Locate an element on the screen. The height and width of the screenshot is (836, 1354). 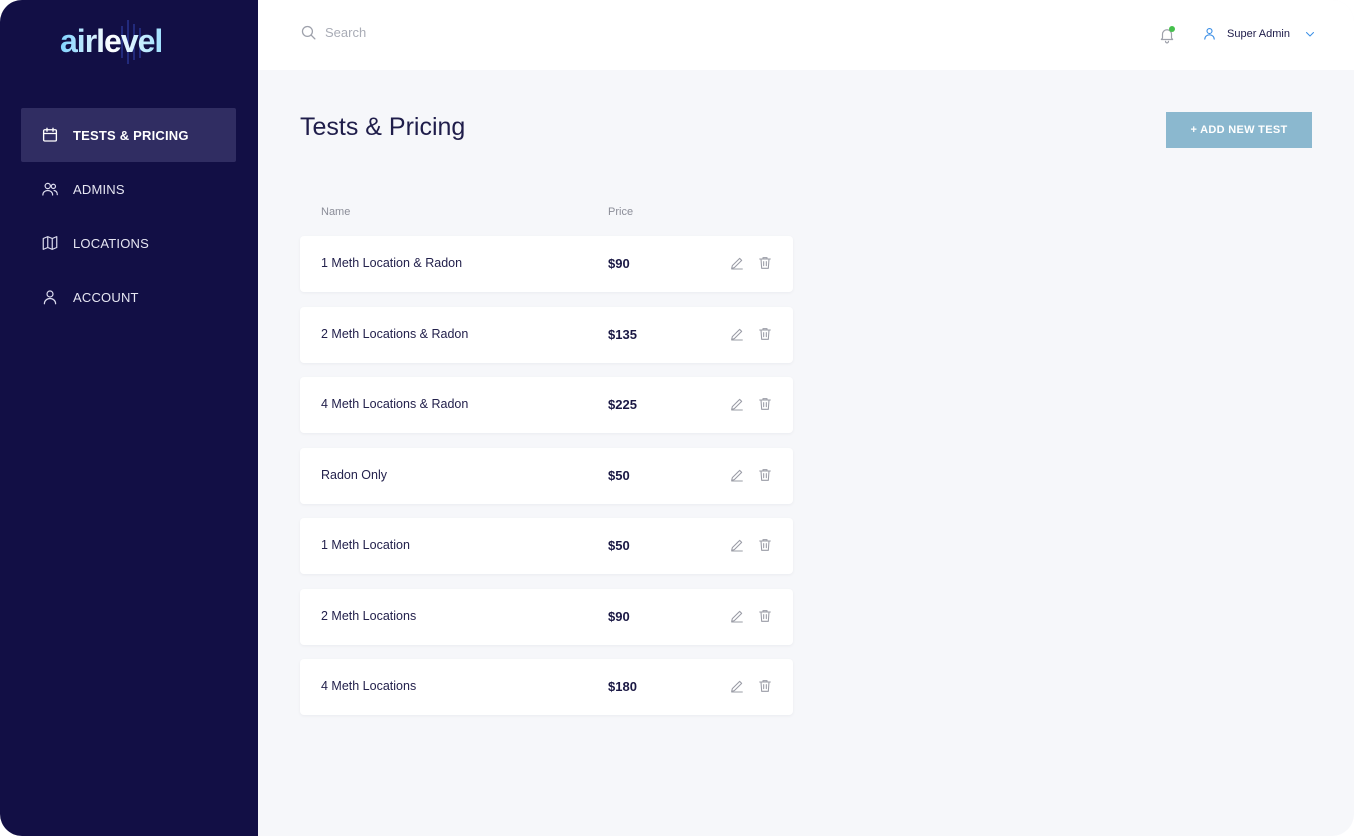
sidebar-item-label: LOCATIONS is located at coordinates (111, 243).